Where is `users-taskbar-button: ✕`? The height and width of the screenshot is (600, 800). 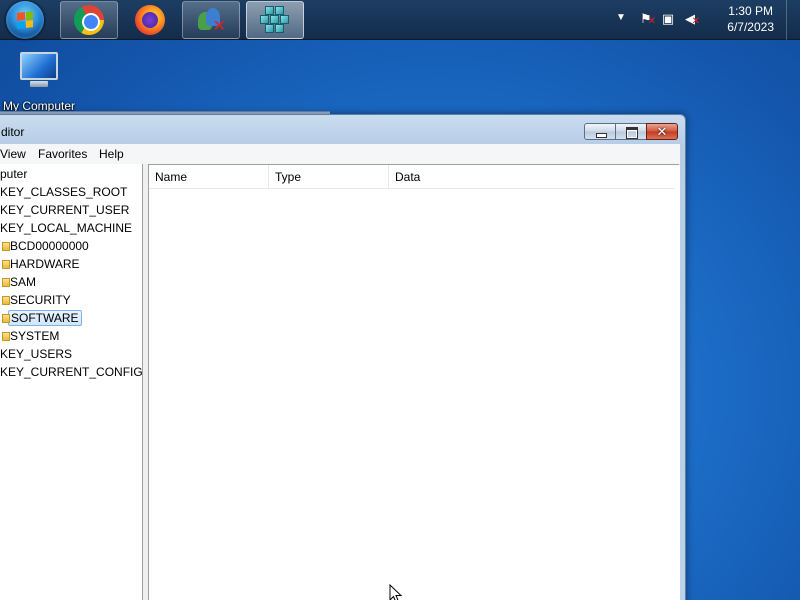
users-taskbar-button: ✕ is located at coordinates (211, 20).